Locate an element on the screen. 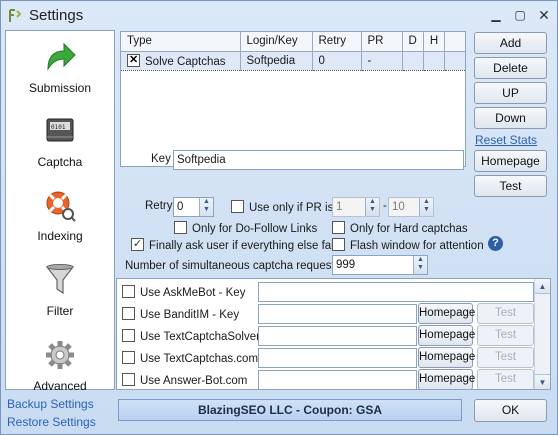  sidebar-item-label: Filter is located at coordinates (60, 311).